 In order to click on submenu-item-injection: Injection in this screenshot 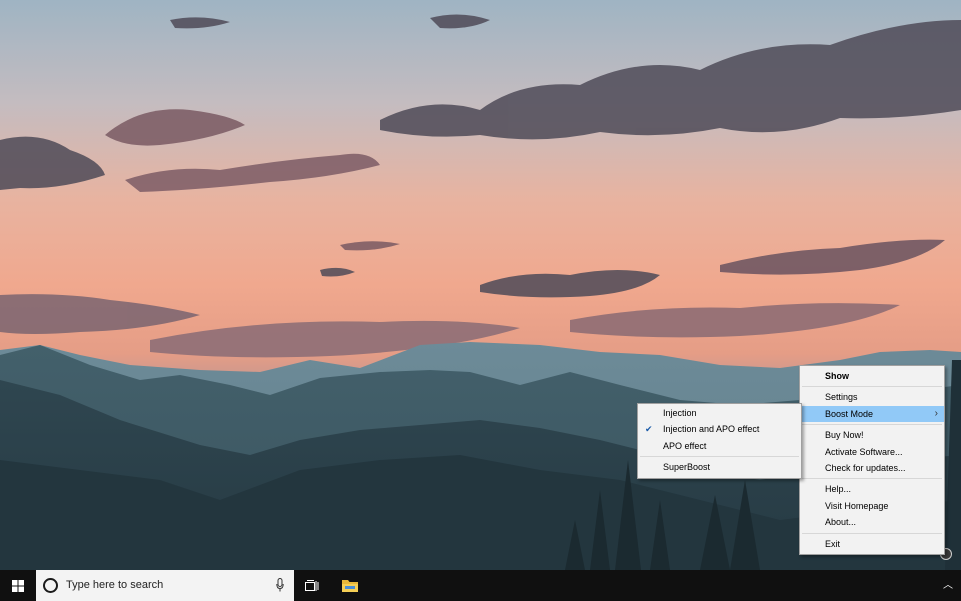, I will do `click(719, 413)`.